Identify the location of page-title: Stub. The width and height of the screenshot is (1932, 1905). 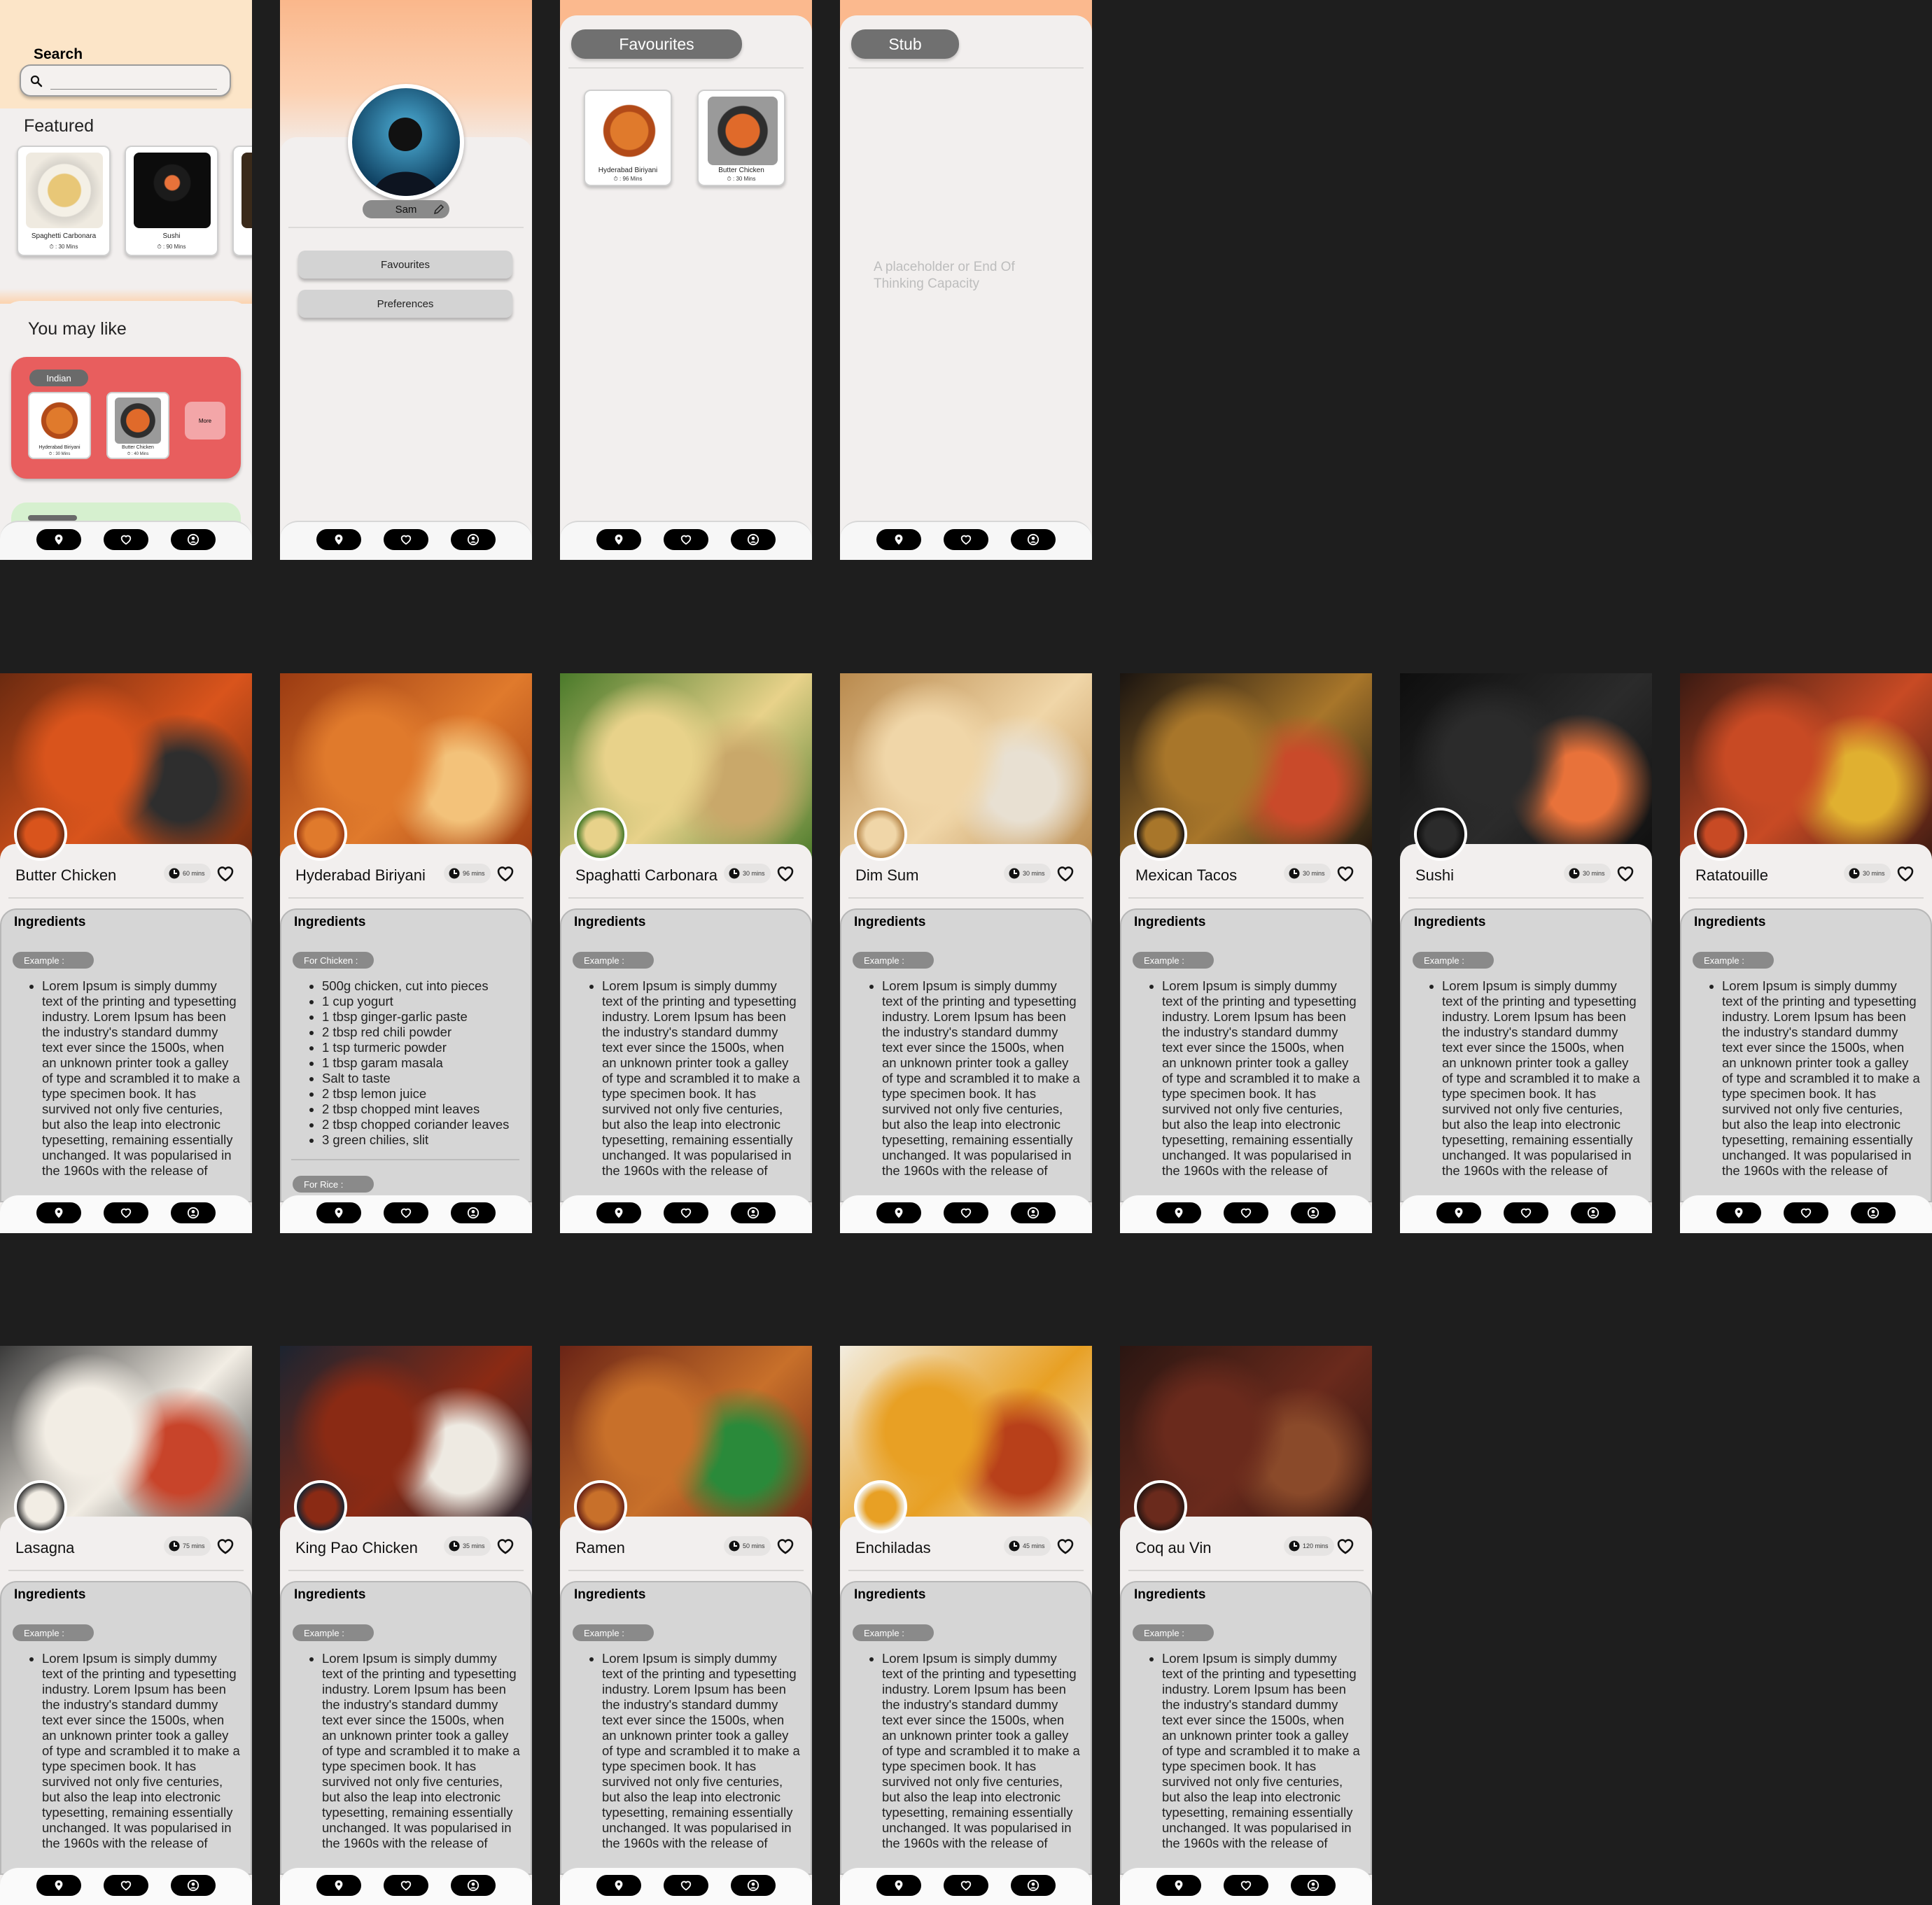
(905, 44).